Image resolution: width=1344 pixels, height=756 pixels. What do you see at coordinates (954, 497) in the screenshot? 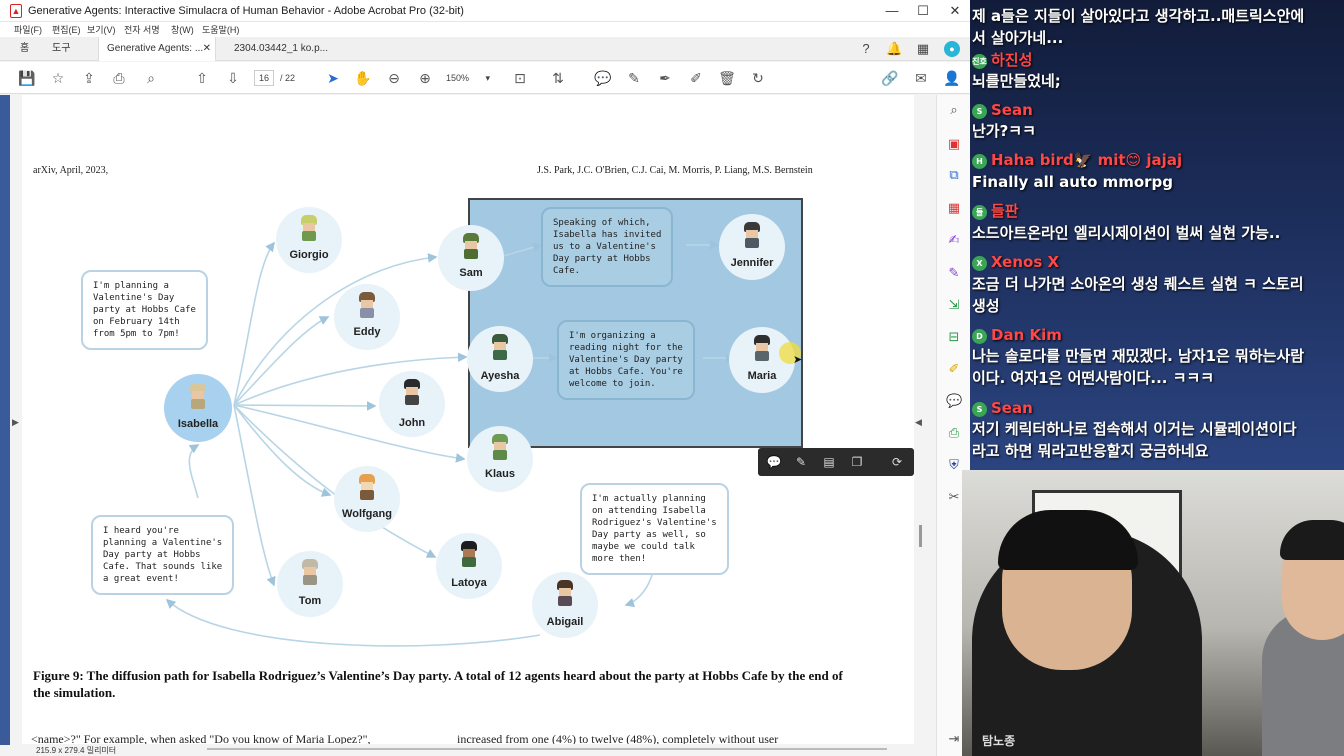
I see `more-tools-icon: ✂` at bounding box center [954, 497].